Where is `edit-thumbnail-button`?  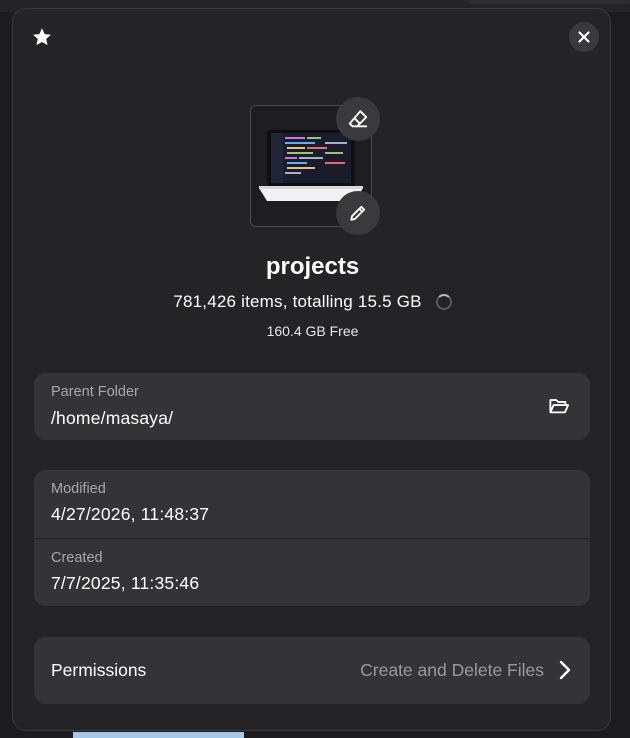
edit-thumbnail-button is located at coordinates (358, 213).